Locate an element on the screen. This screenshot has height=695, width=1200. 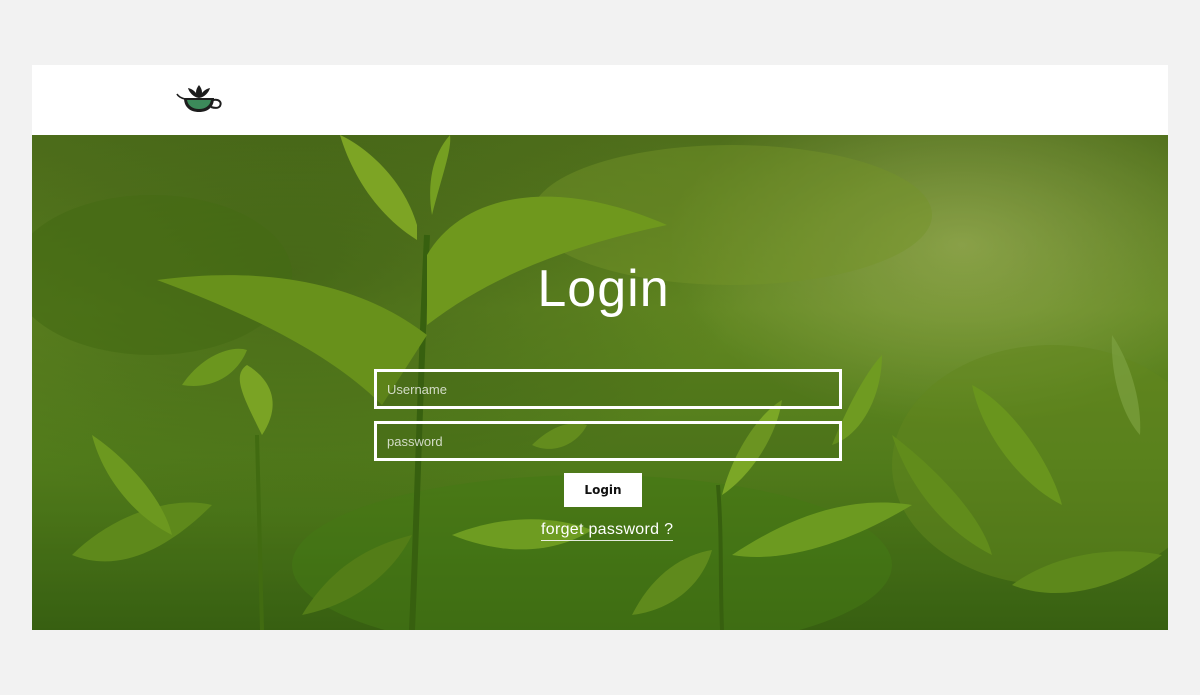
login-button: Login is located at coordinates (603, 490).